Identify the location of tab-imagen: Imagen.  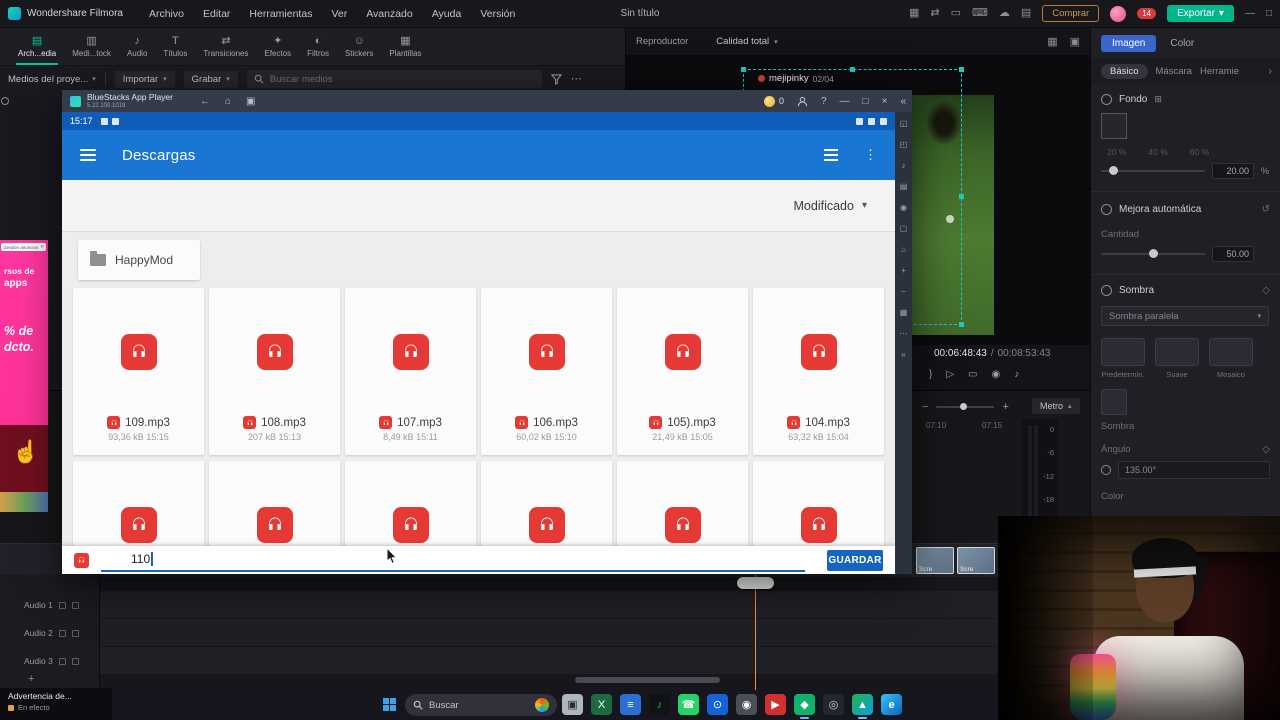
(1129, 43).